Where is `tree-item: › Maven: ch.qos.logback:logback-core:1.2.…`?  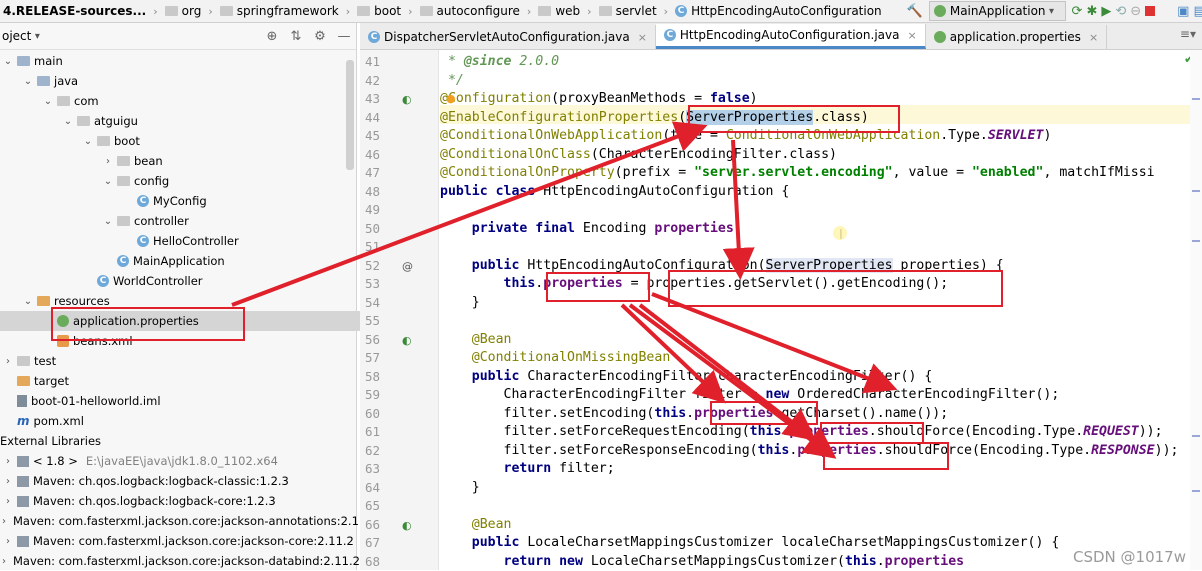
tree-item: › Maven: ch.qos.logback:logback-core:1.2.… is located at coordinates (179, 501).